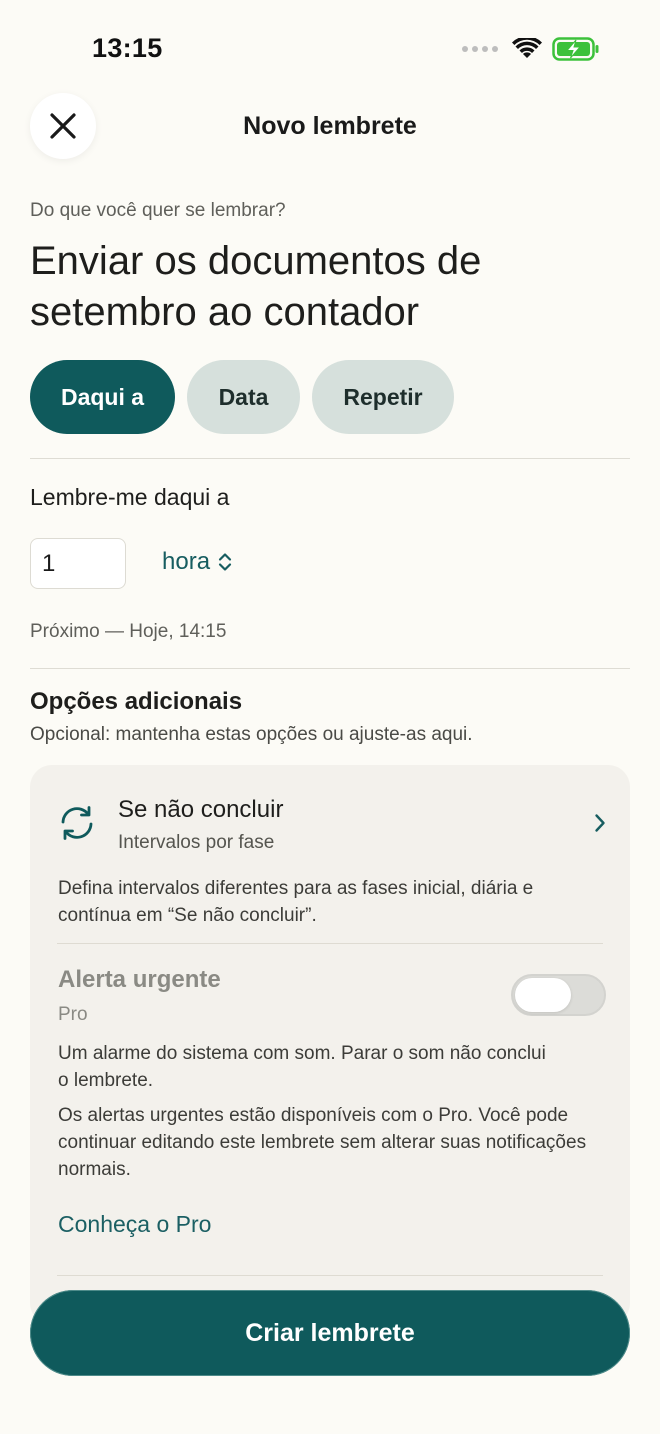 The width and height of the screenshot is (660, 1434). Describe the element at coordinates (256, 261) in the screenshot. I see `reminder-title-line-1: Enviar os documentos de` at that location.